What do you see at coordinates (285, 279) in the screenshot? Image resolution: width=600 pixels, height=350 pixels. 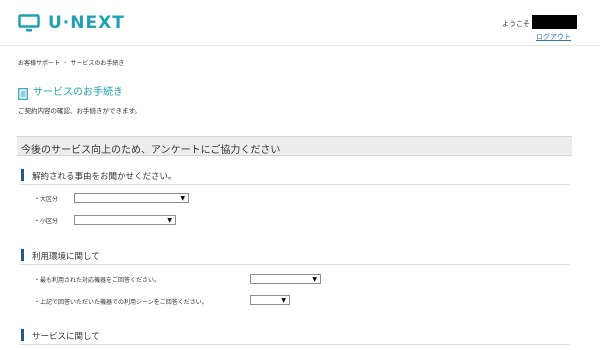 I see `device-select: ▼` at bounding box center [285, 279].